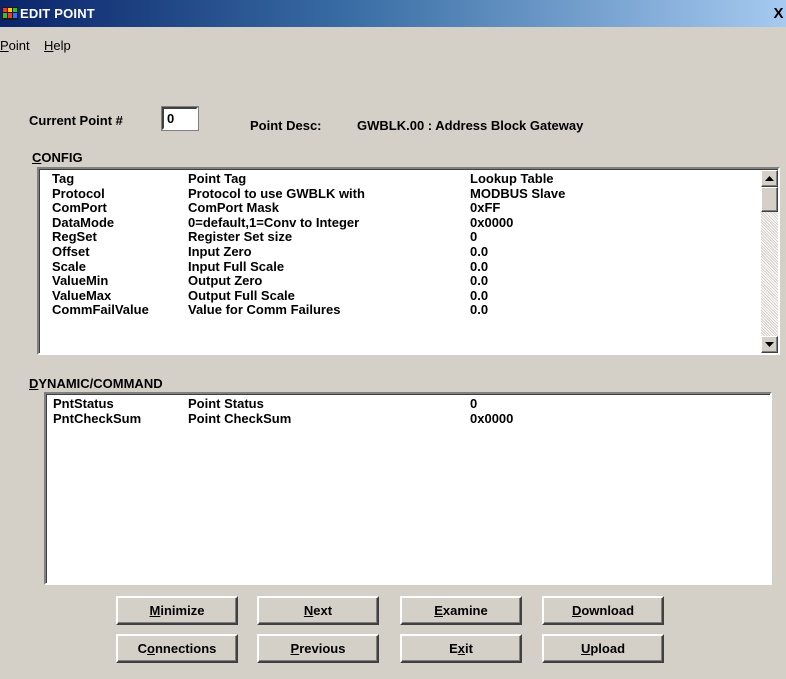  I want to click on config-row-desc: Value for Comm Failures, so click(264, 310).